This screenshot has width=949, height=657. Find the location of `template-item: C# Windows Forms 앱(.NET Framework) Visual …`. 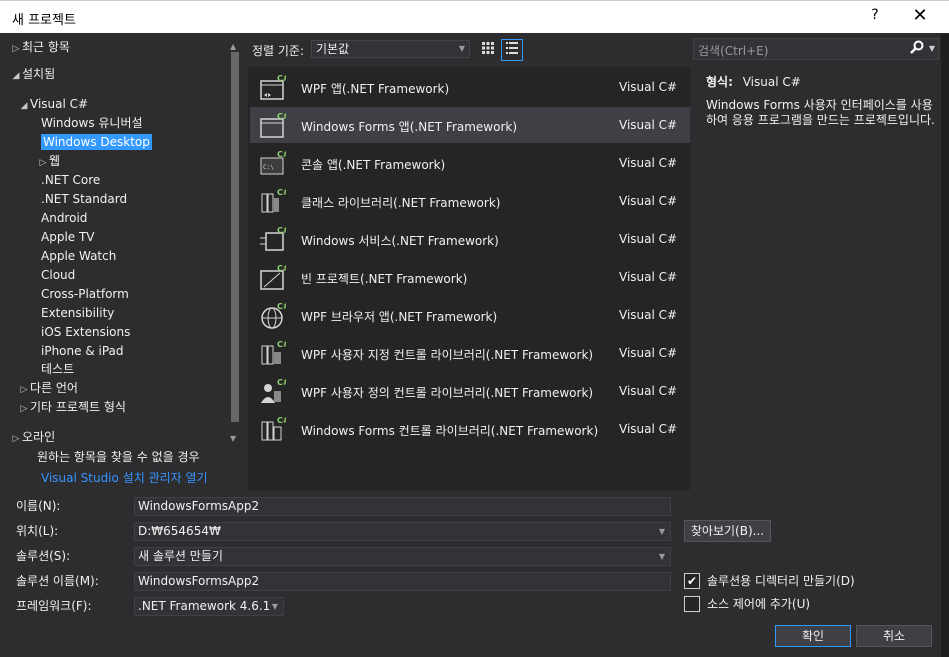

template-item: C# Windows Forms 앱(.NET Framework) Visual … is located at coordinates (470, 125).